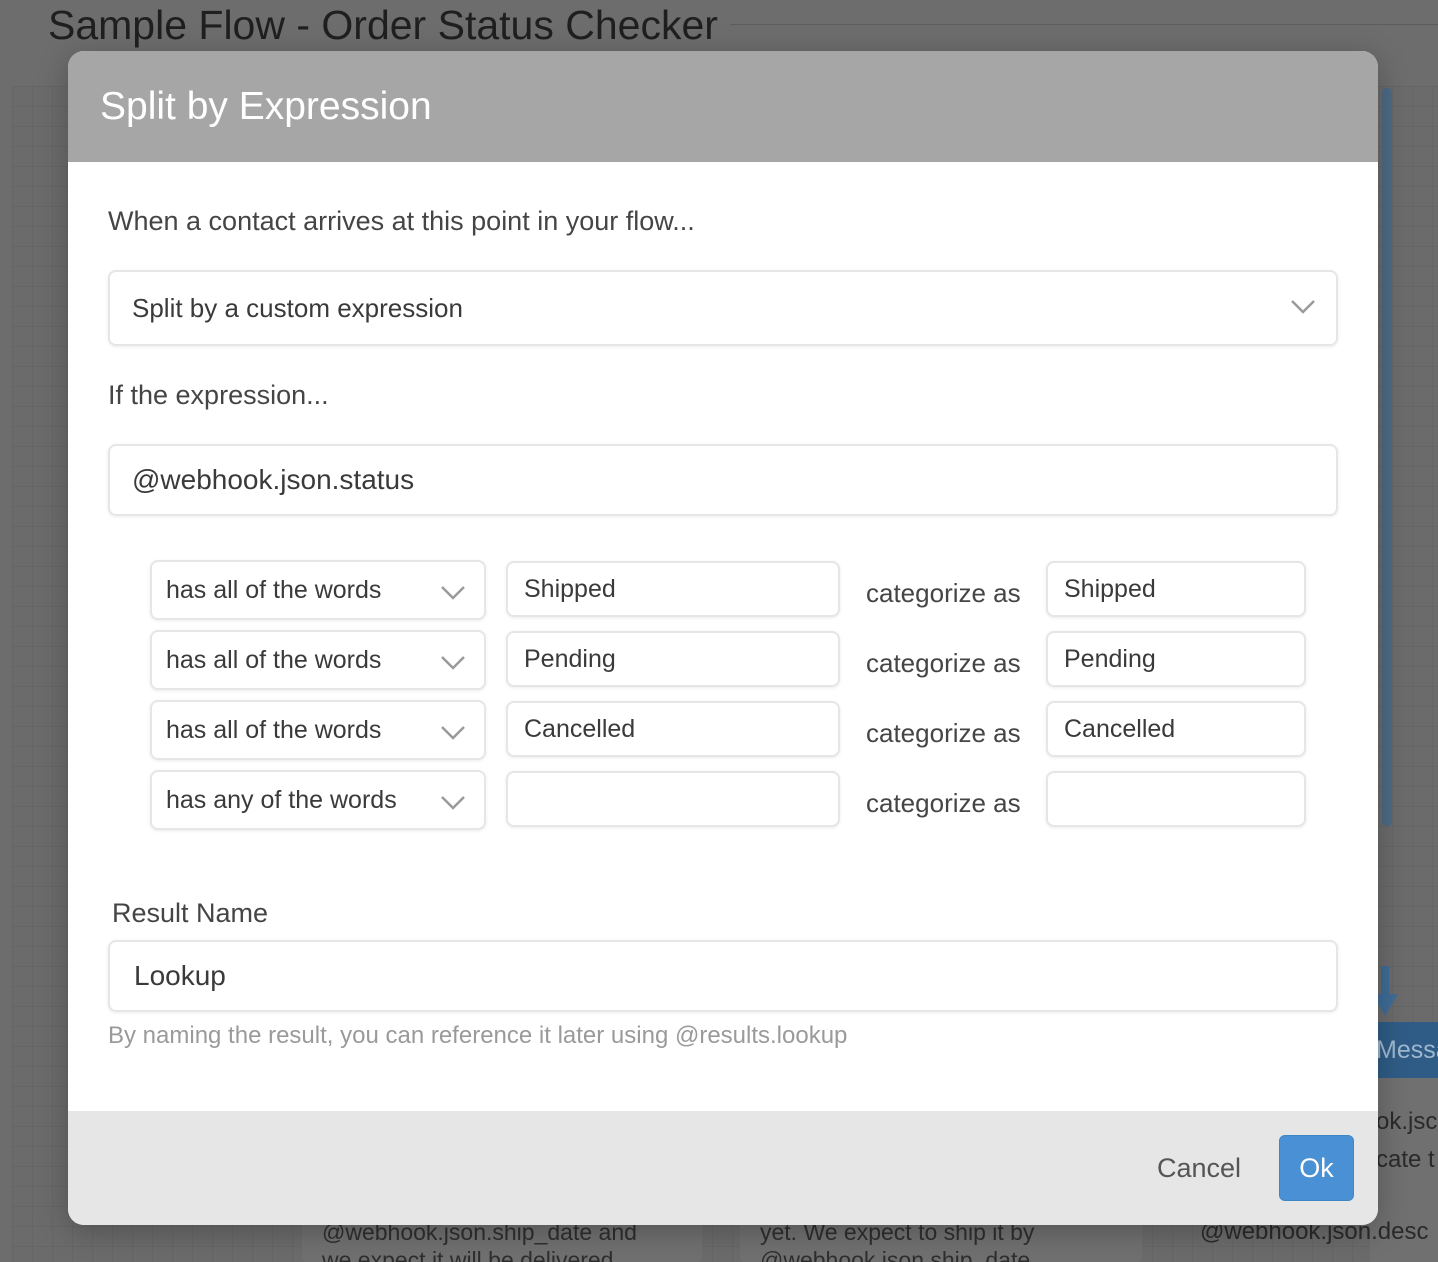 Image resolution: width=1438 pixels, height=1262 pixels. What do you see at coordinates (1407, 1121) in the screenshot?
I see `node-text-line: ok.jsc` at bounding box center [1407, 1121].